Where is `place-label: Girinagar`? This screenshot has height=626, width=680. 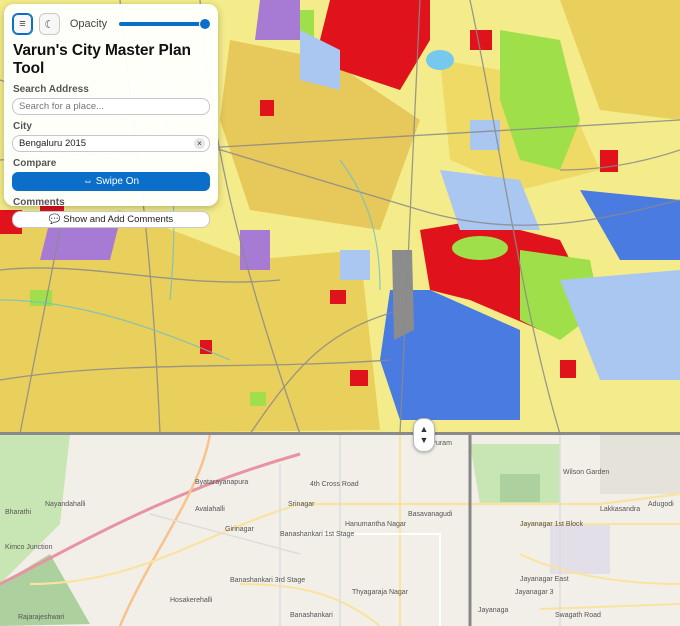
place-label: Girinagar is located at coordinates (239, 529).